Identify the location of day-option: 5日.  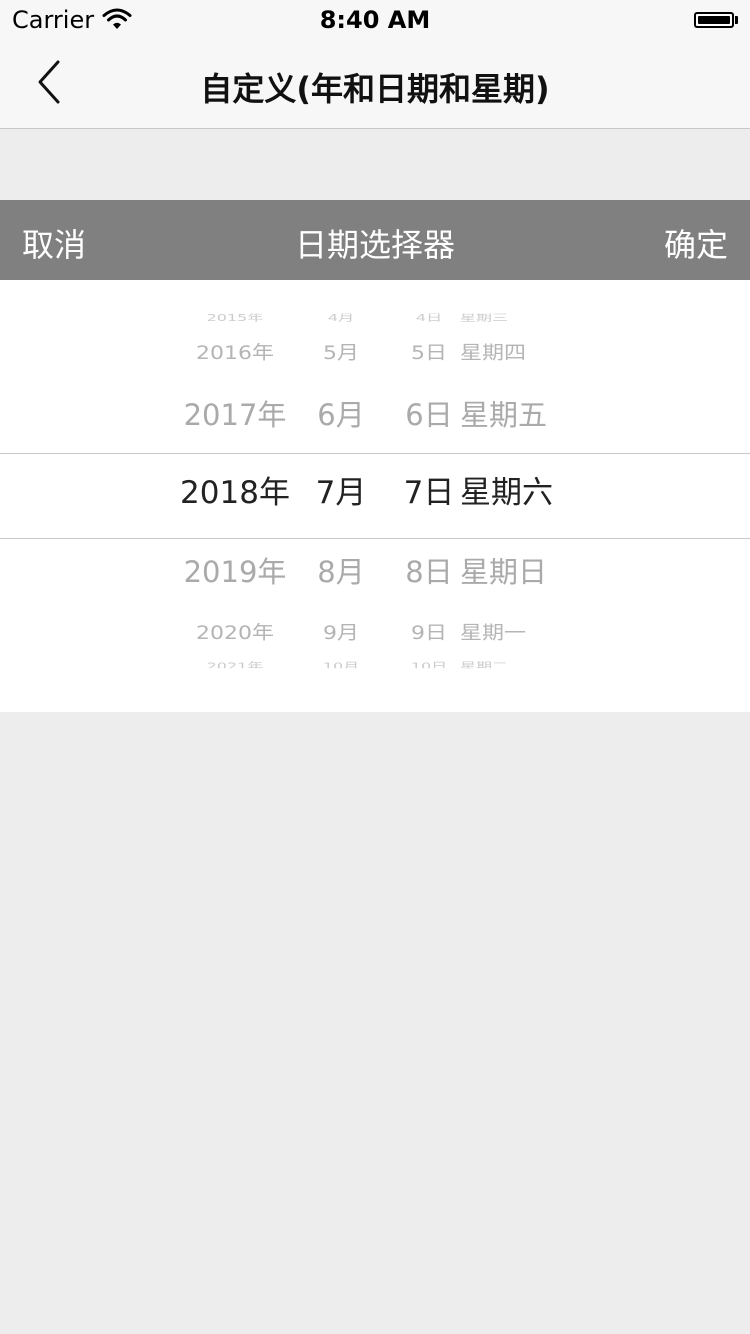
(429, 353).